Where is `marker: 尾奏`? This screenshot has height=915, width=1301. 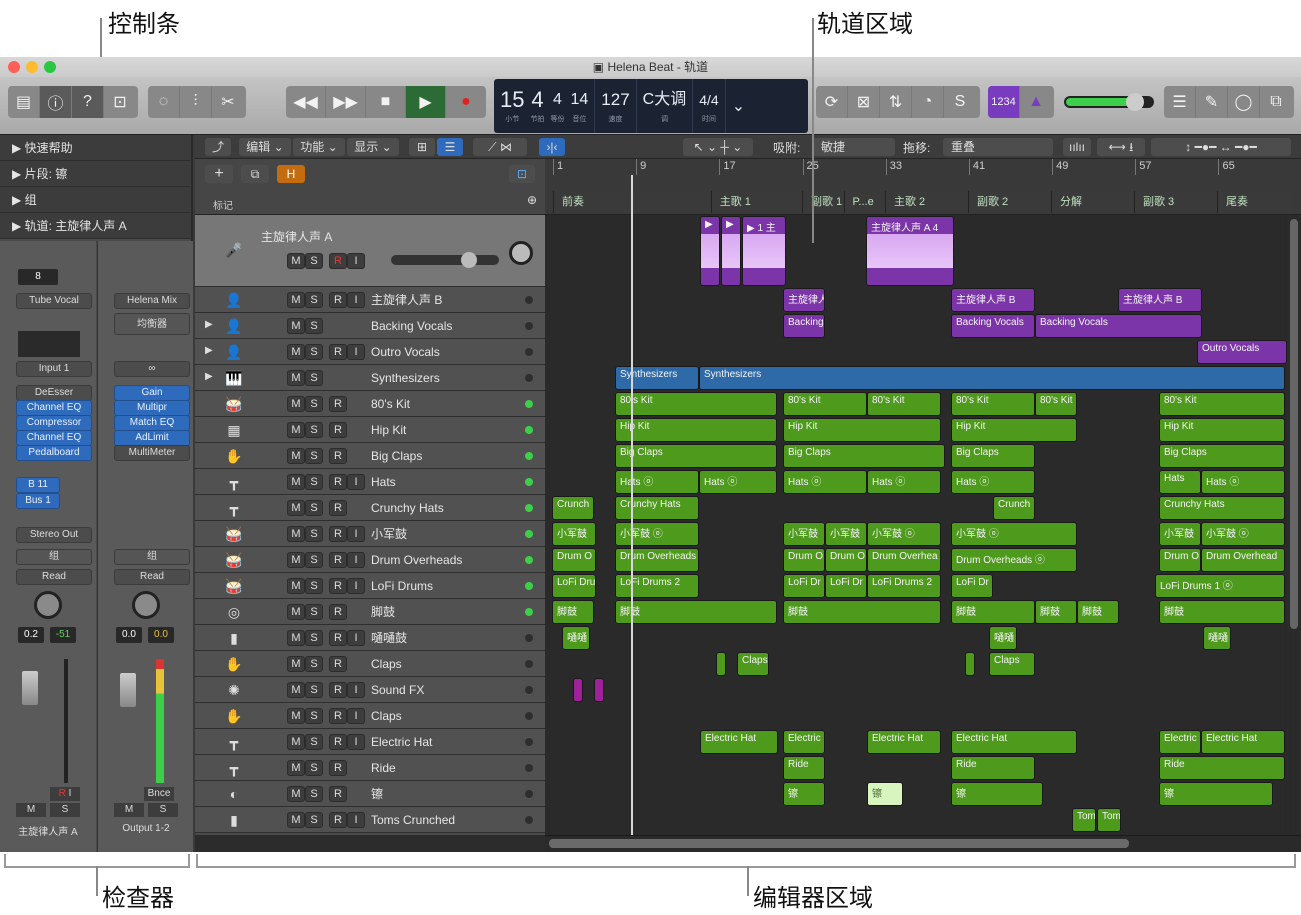
marker: 尾奏 is located at coordinates (1254, 202).